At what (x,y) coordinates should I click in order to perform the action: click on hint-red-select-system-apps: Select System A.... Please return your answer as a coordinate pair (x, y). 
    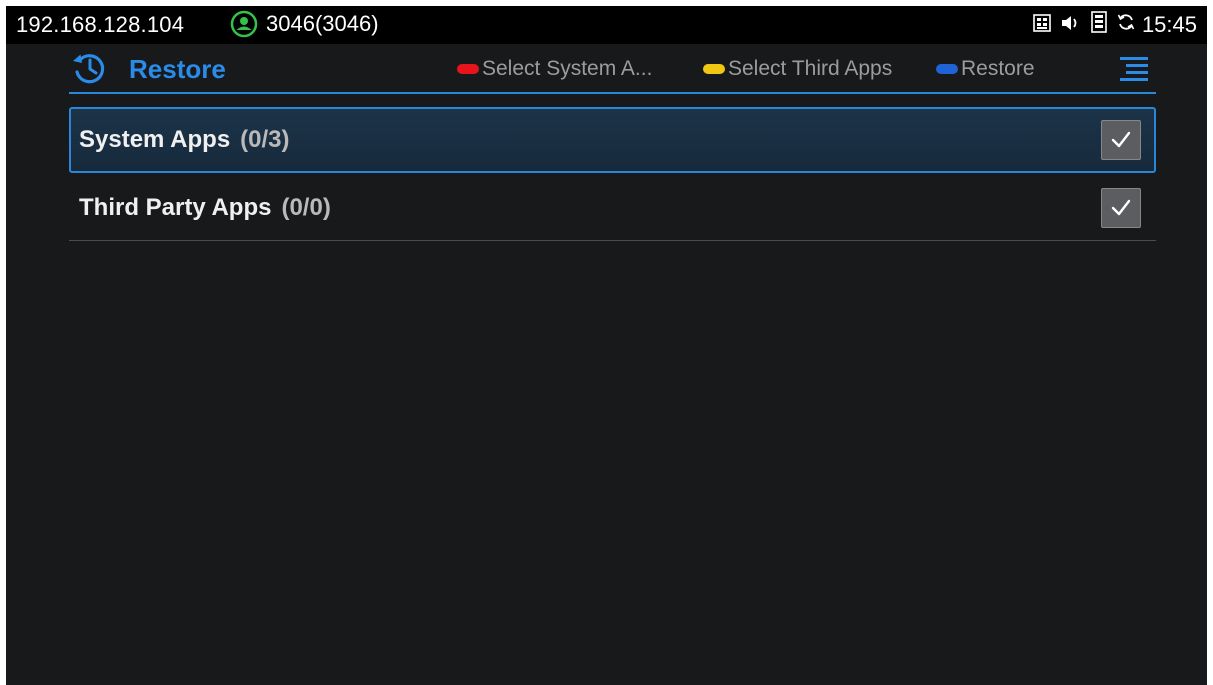
    Looking at the image, I should click on (554, 69).